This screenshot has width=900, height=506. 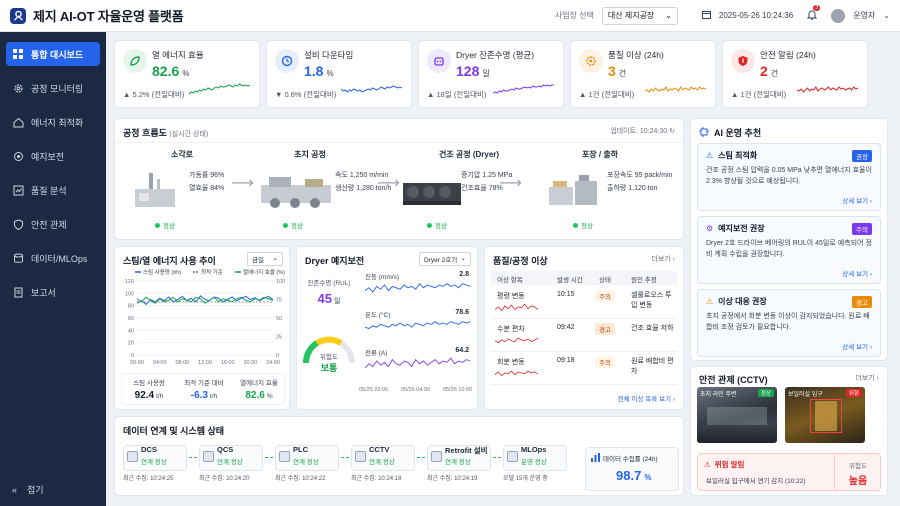 I want to click on all-issues-link: 전체 이상 목록 보기 ›, so click(x=646, y=398).